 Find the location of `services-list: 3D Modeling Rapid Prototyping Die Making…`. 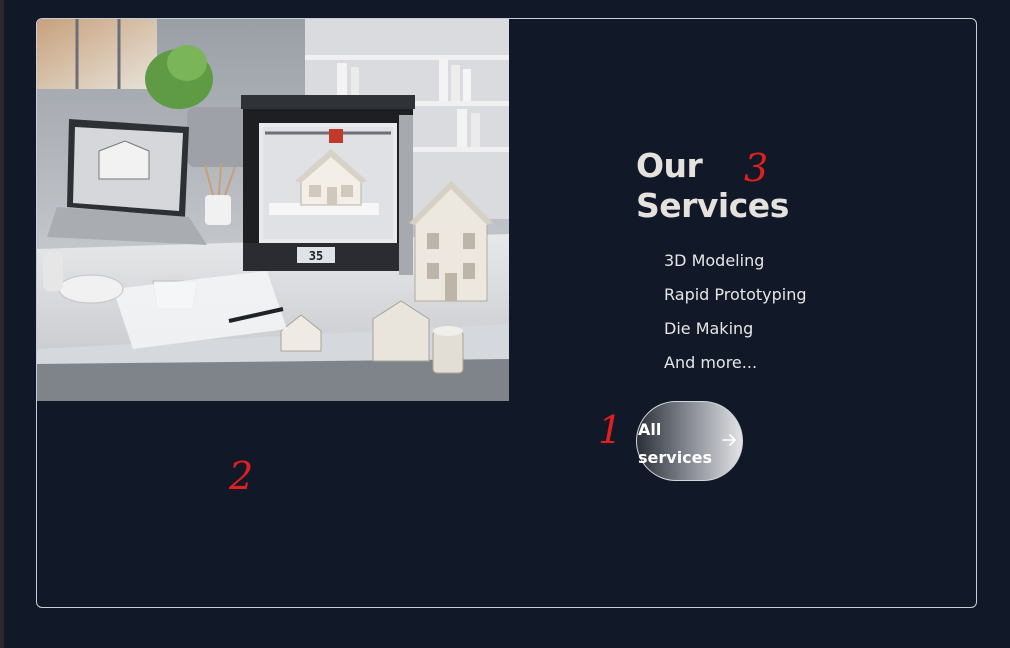

services-list: 3D Modeling Rapid Prototyping Die Making… is located at coordinates (721, 312).